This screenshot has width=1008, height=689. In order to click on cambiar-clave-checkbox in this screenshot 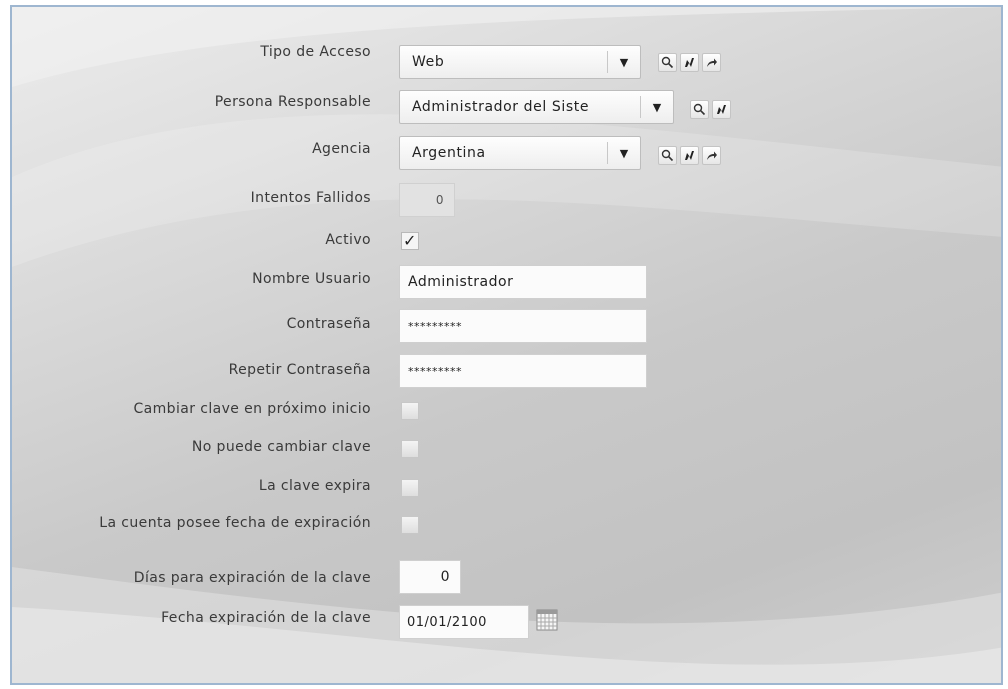, I will do `click(410, 411)`.